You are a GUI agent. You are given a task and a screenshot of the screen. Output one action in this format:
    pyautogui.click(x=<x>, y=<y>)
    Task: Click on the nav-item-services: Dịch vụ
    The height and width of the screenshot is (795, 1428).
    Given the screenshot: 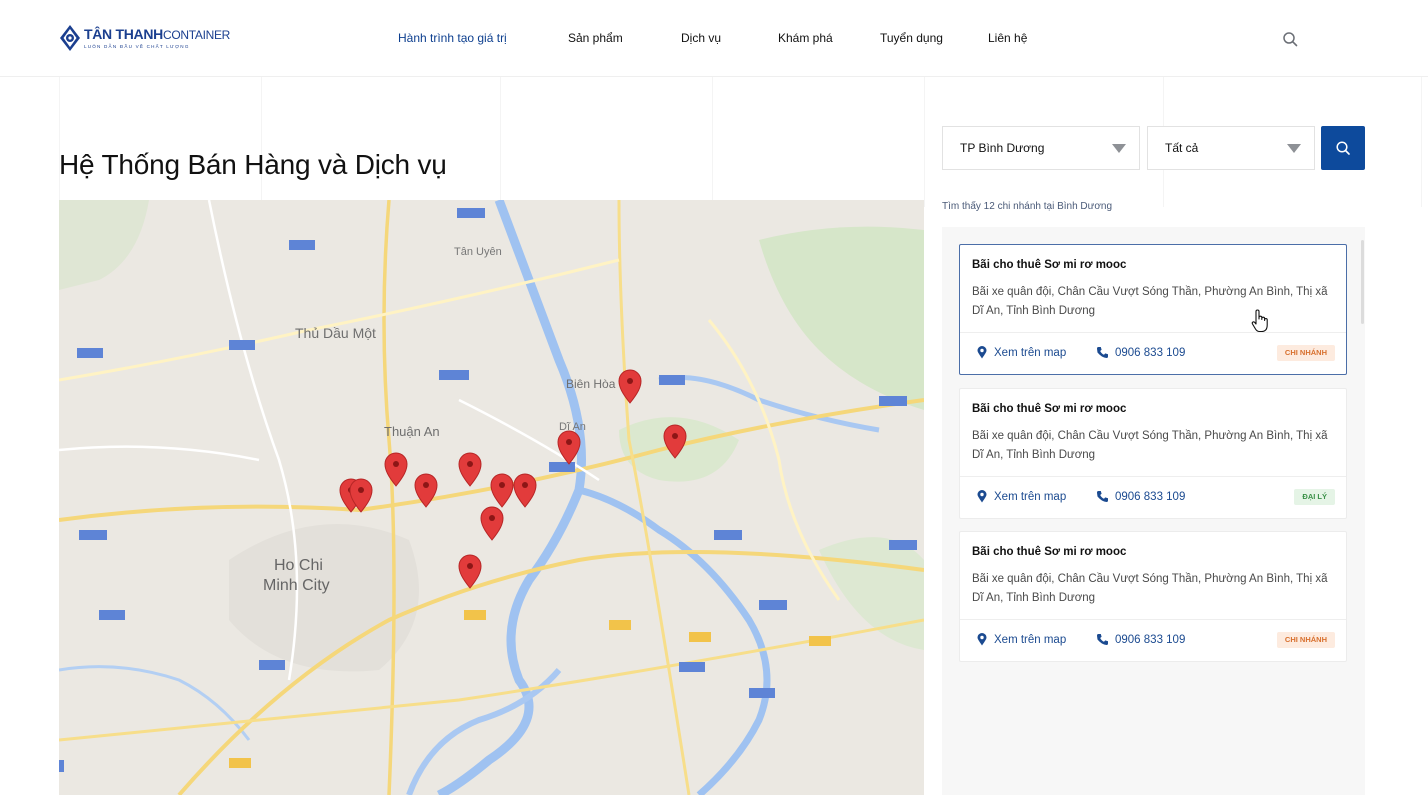 What is the action you would take?
    pyautogui.click(x=701, y=38)
    